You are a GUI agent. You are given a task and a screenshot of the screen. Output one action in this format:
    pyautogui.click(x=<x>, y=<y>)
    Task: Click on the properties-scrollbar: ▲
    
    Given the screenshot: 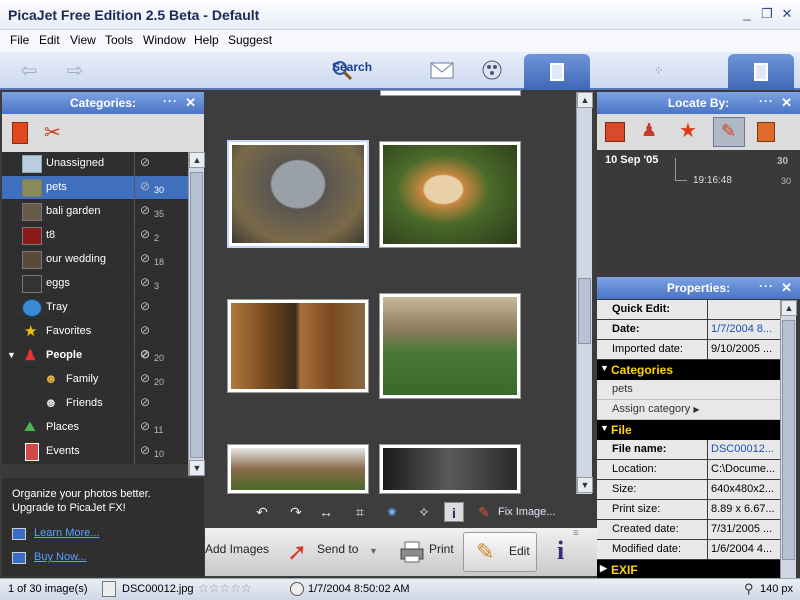 What is the action you would take?
    pyautogui.click(x=788, y=439)
    